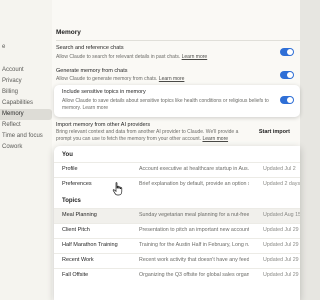 The image size is (320, 300). Describe the element at coordinates (26, 136) in the screenshot. I see `sidebar-item-time-and-focus: Time and focus` at that location.